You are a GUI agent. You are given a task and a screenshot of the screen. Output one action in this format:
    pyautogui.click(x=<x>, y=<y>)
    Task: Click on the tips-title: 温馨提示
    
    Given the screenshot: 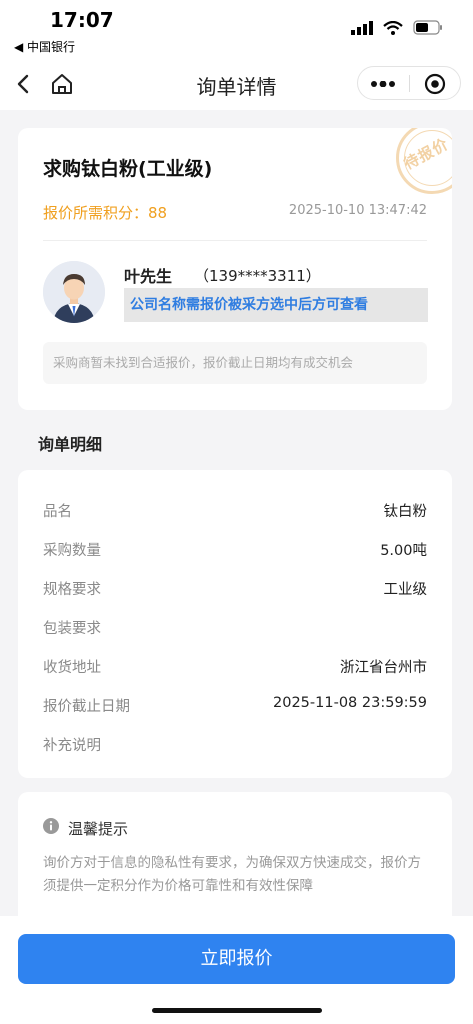 What is the action you would take?
    pyautogui.click(x=98, y=829)
    